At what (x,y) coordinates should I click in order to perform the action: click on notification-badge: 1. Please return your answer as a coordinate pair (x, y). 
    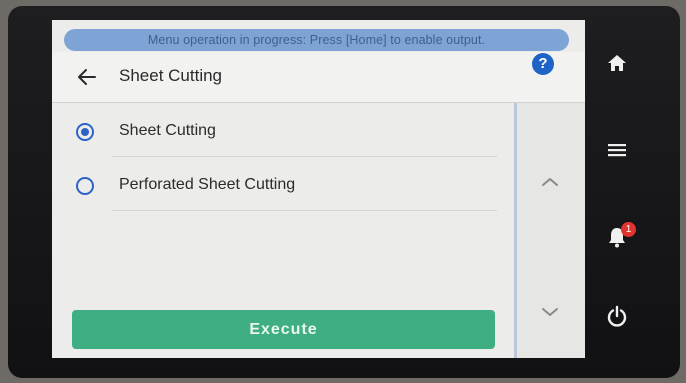
    Looking at the image, I should click on (628, 229).